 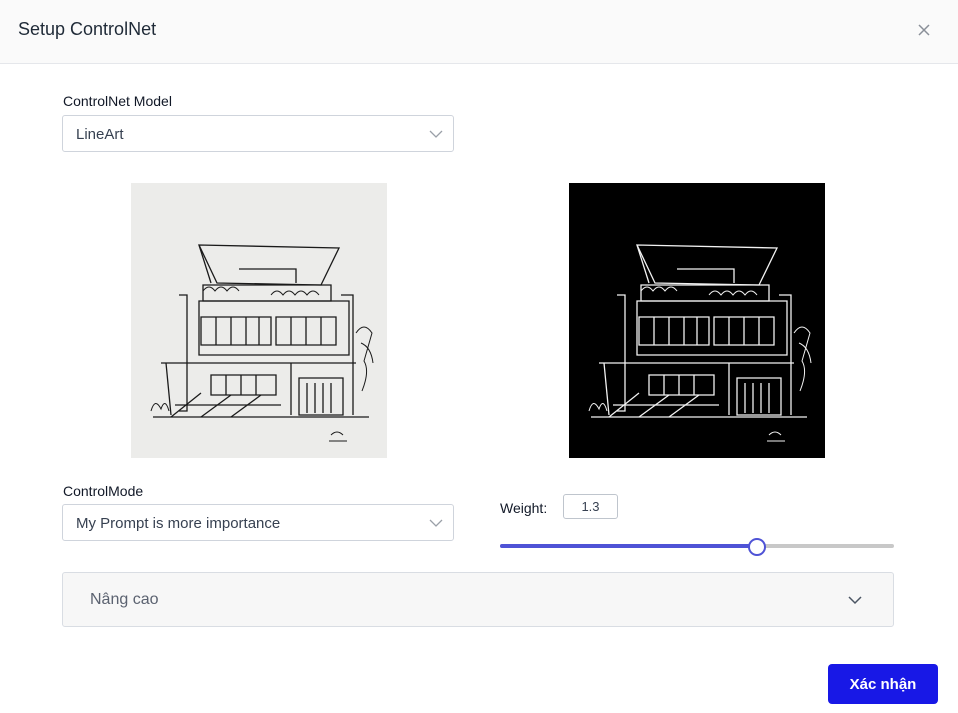 I want to click on slider-fill, so click(x=628, y=546).